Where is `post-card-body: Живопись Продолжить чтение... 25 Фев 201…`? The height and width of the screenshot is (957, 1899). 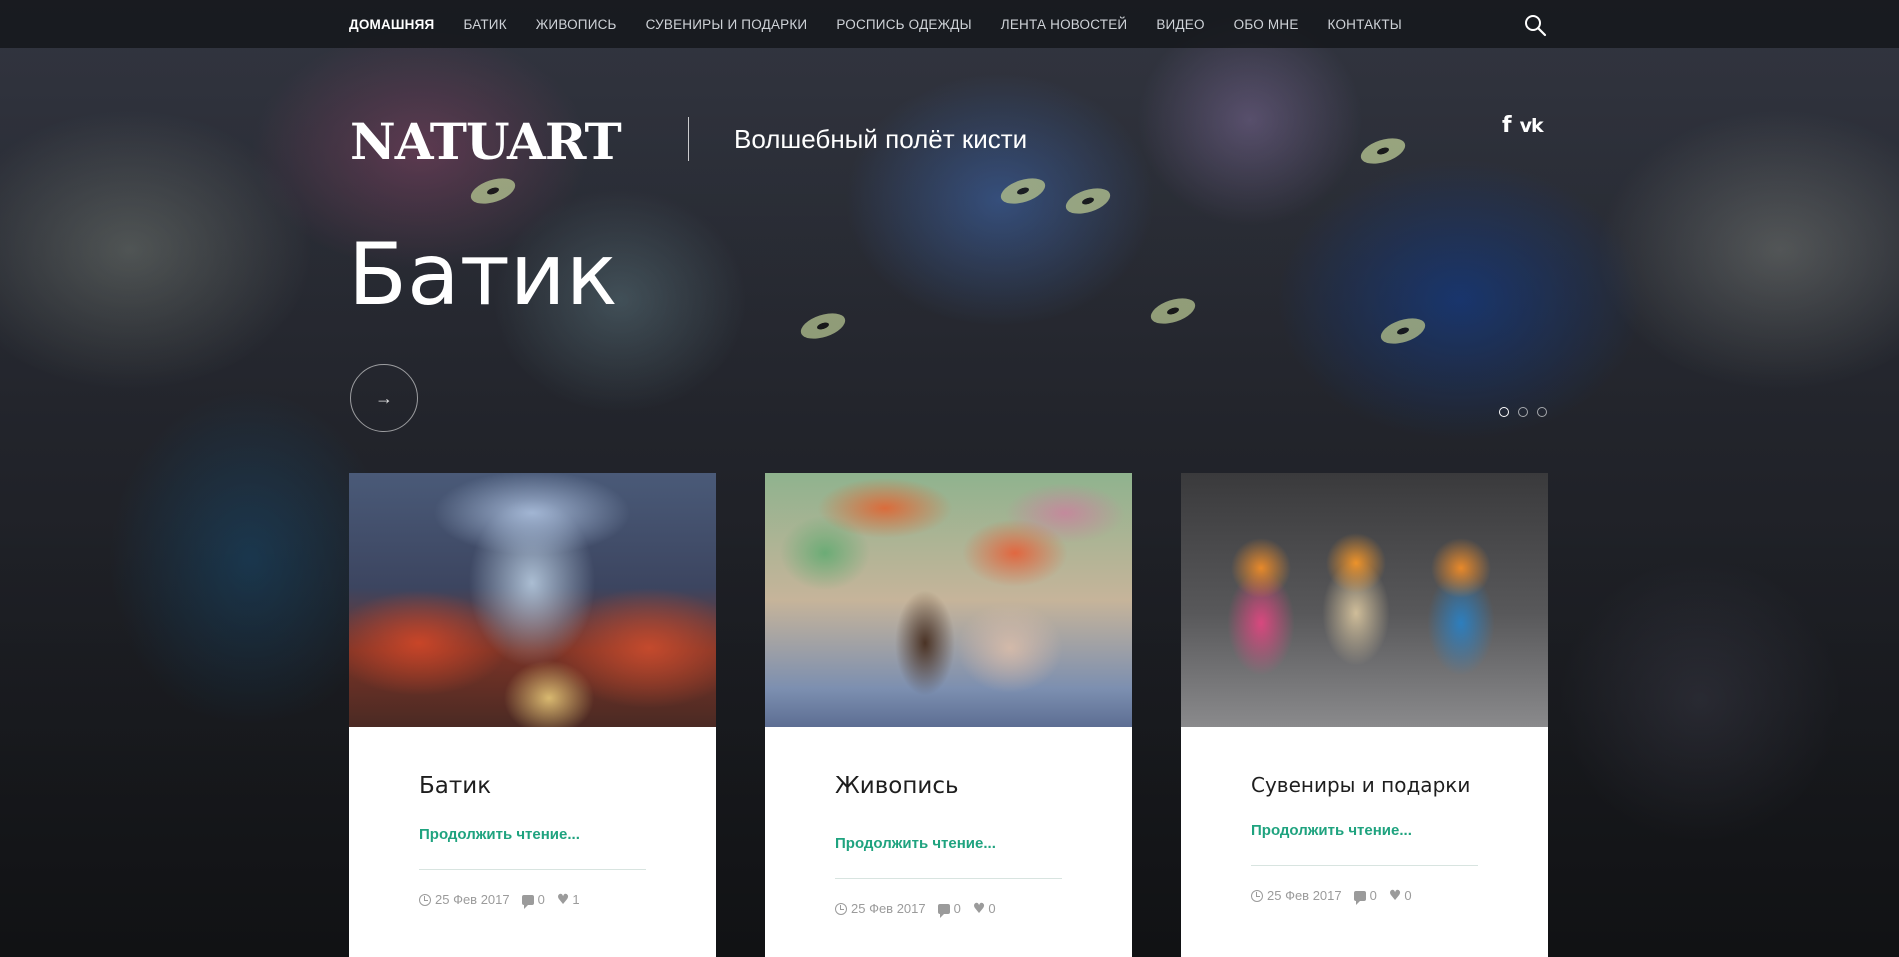 post-card-body: Живопись Продолжить чтение... 25 Фев 201… is located at coordinates (948, 845).